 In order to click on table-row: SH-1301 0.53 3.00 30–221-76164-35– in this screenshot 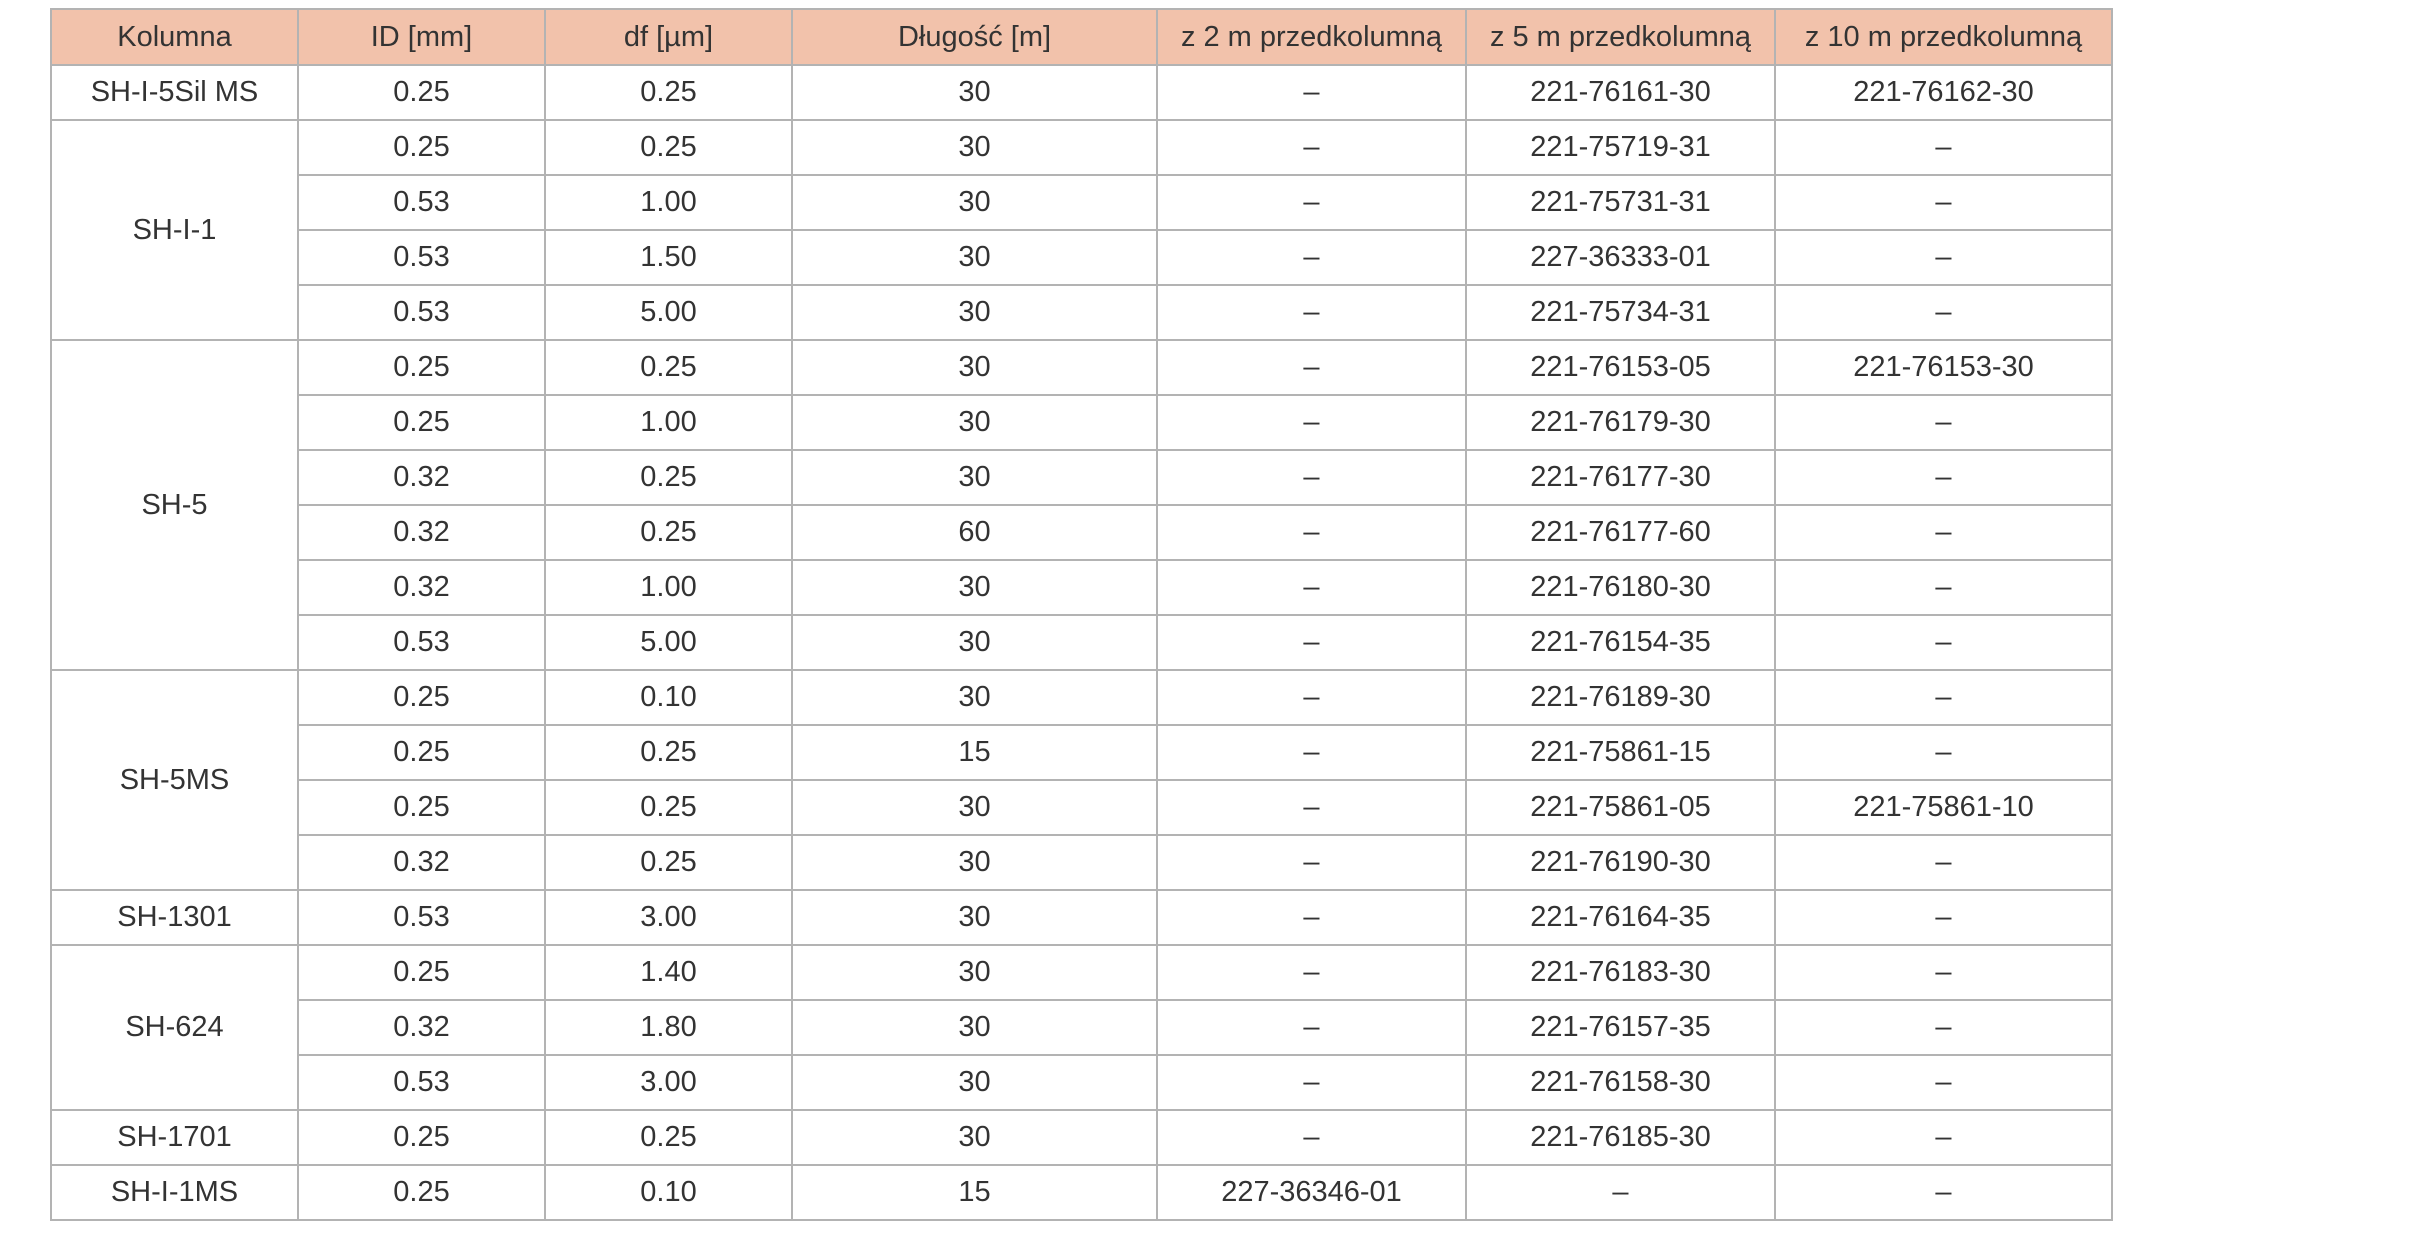, I will do `click(1081, 917)`.